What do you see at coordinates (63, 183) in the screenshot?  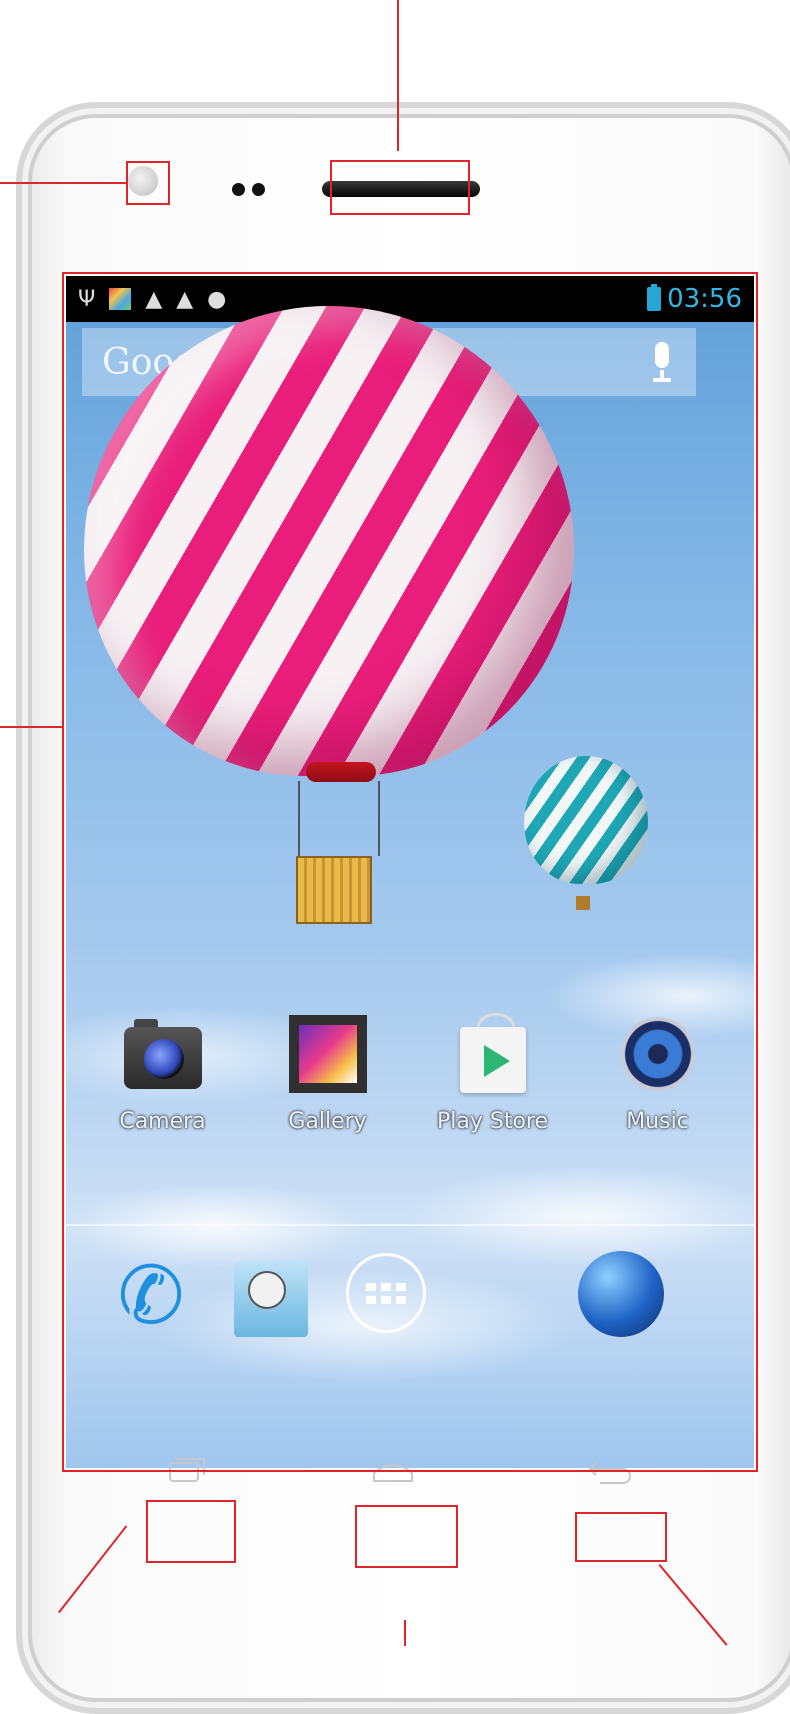 I see `callout-line-front-camera` at bounding box center [63, 183].